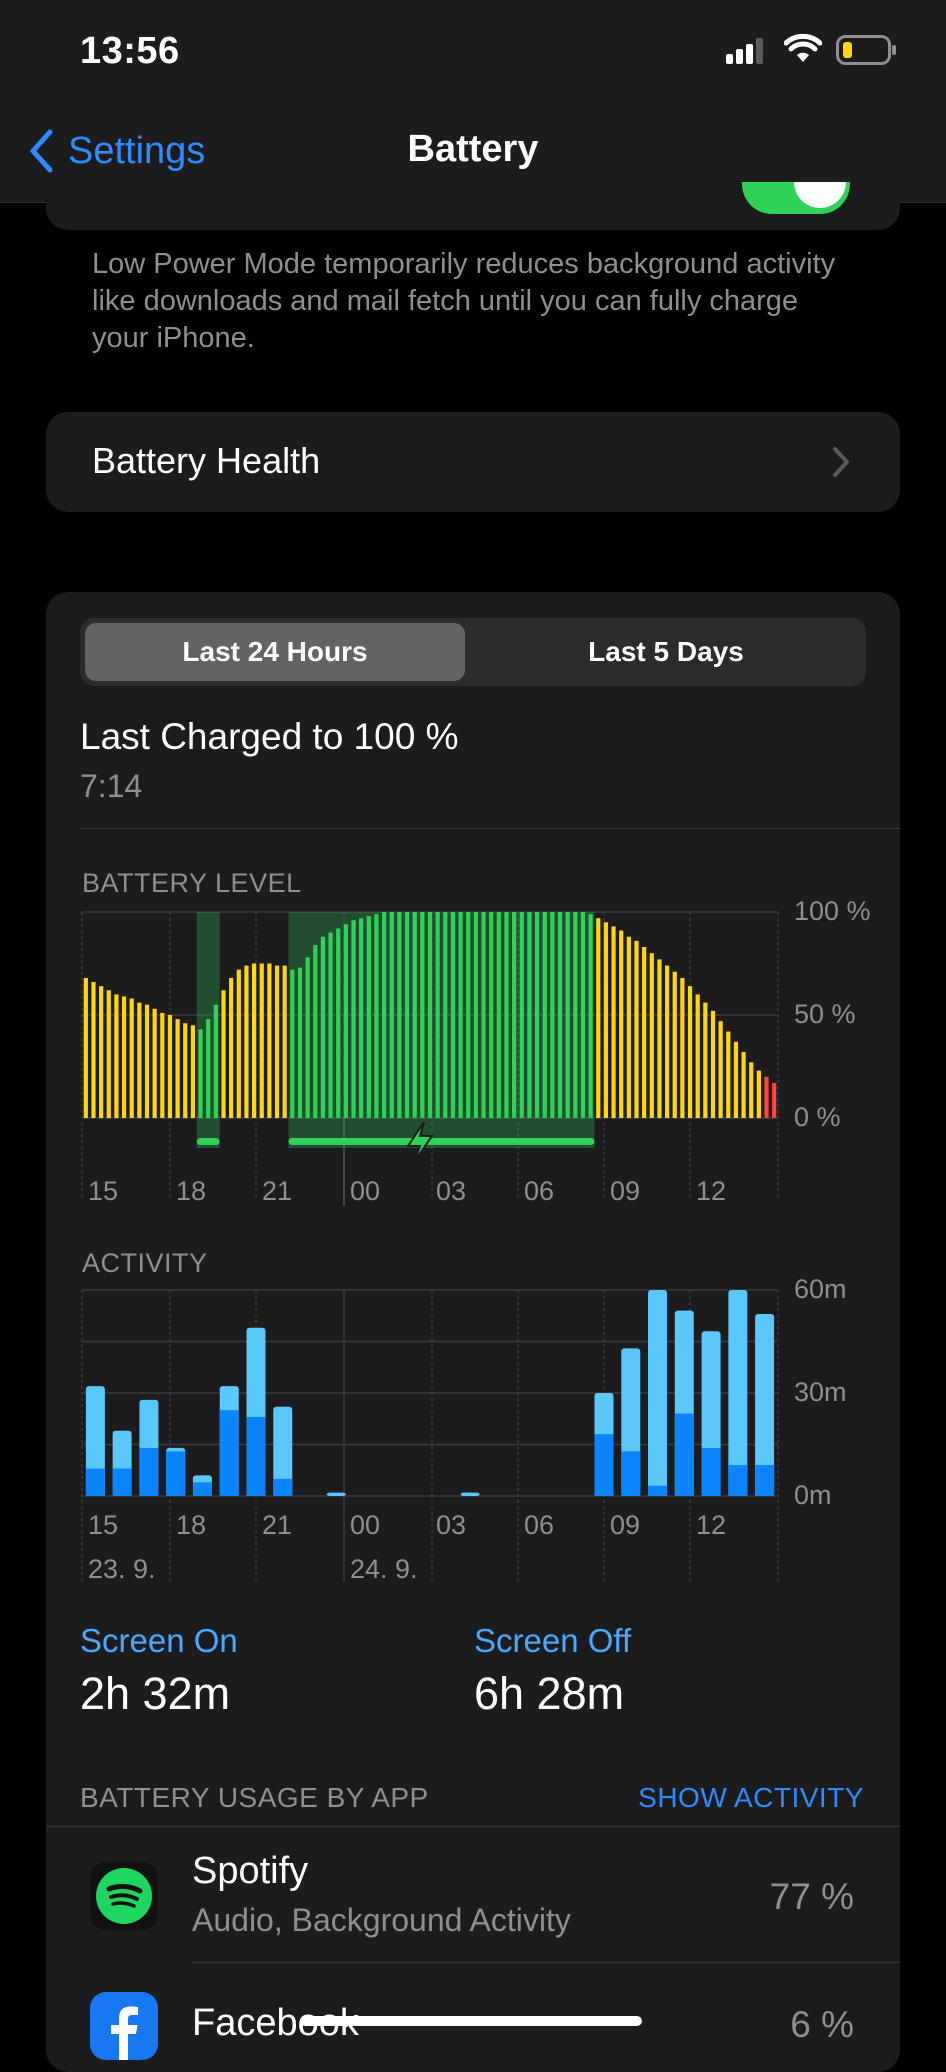 The image size is (946, 2072). I want to click on date-label: 24. 9., so click(384, 1569).